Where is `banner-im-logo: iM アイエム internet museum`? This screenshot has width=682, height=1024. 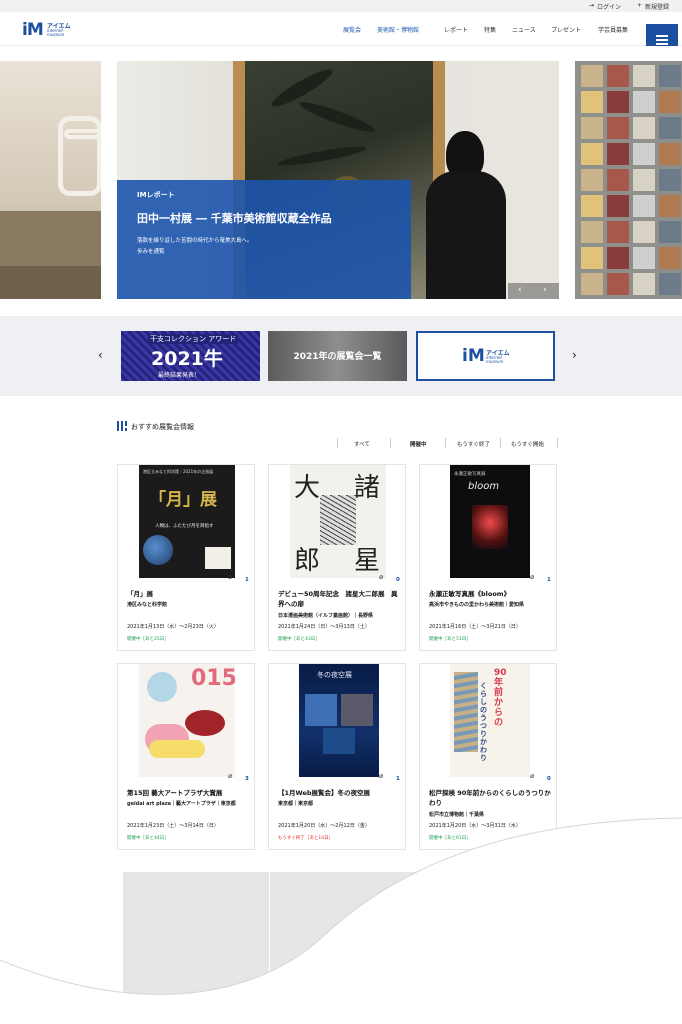 banner-im-logo: iM アイエム internet museum is located at coordinates (485, 356).